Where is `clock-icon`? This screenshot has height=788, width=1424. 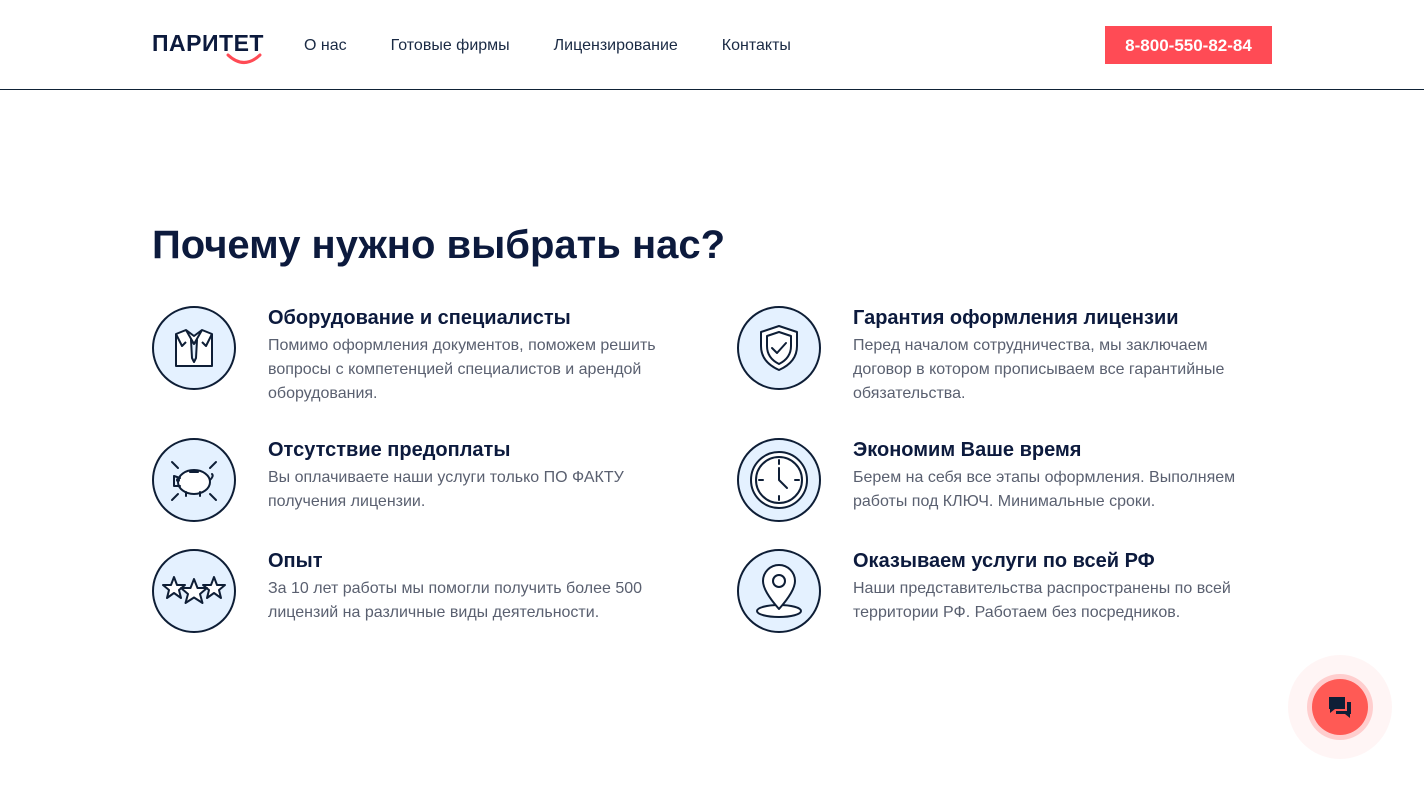 clock-icon is located at coordinates (779, 480).